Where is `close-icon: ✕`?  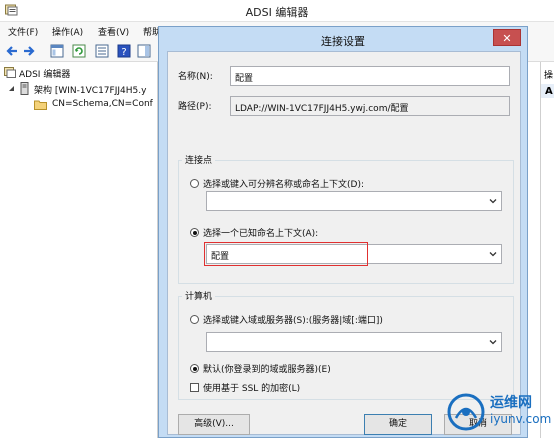 close-icon: ✕ is located at coordinates (507, 37).